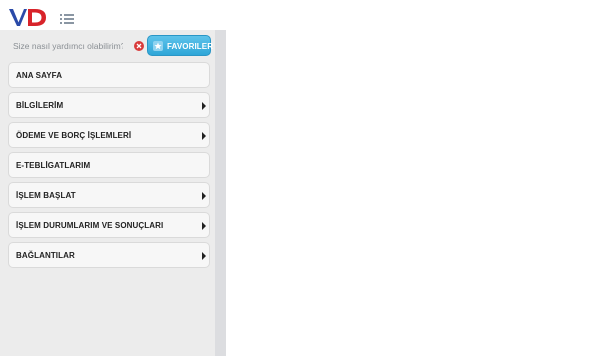  I want to click on sidebar-item-baglantilar: BAĞLANTILAR, so click(109, 255).